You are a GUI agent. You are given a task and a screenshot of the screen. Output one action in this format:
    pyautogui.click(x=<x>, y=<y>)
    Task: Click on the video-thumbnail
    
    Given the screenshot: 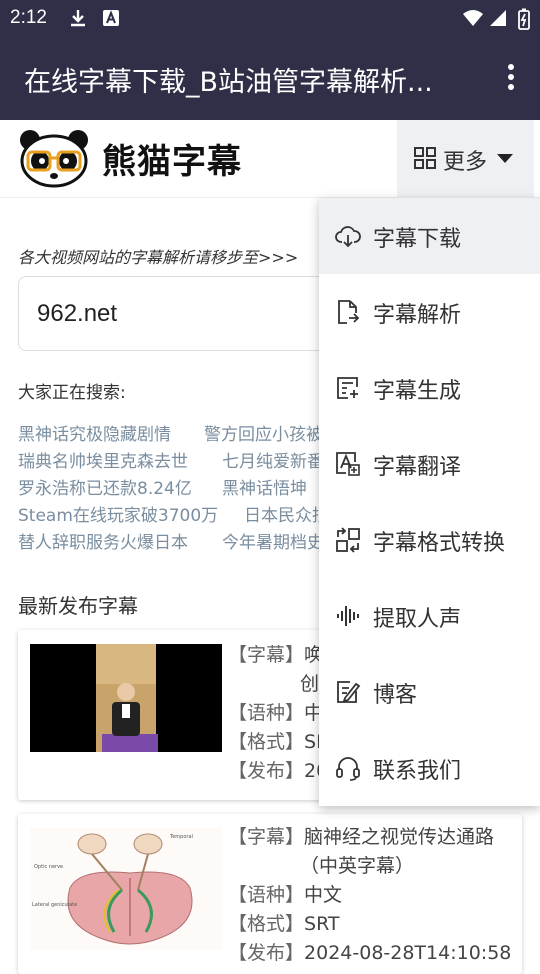 What is the action you would take?
    pyautogui.click(x=126, y=698)
    